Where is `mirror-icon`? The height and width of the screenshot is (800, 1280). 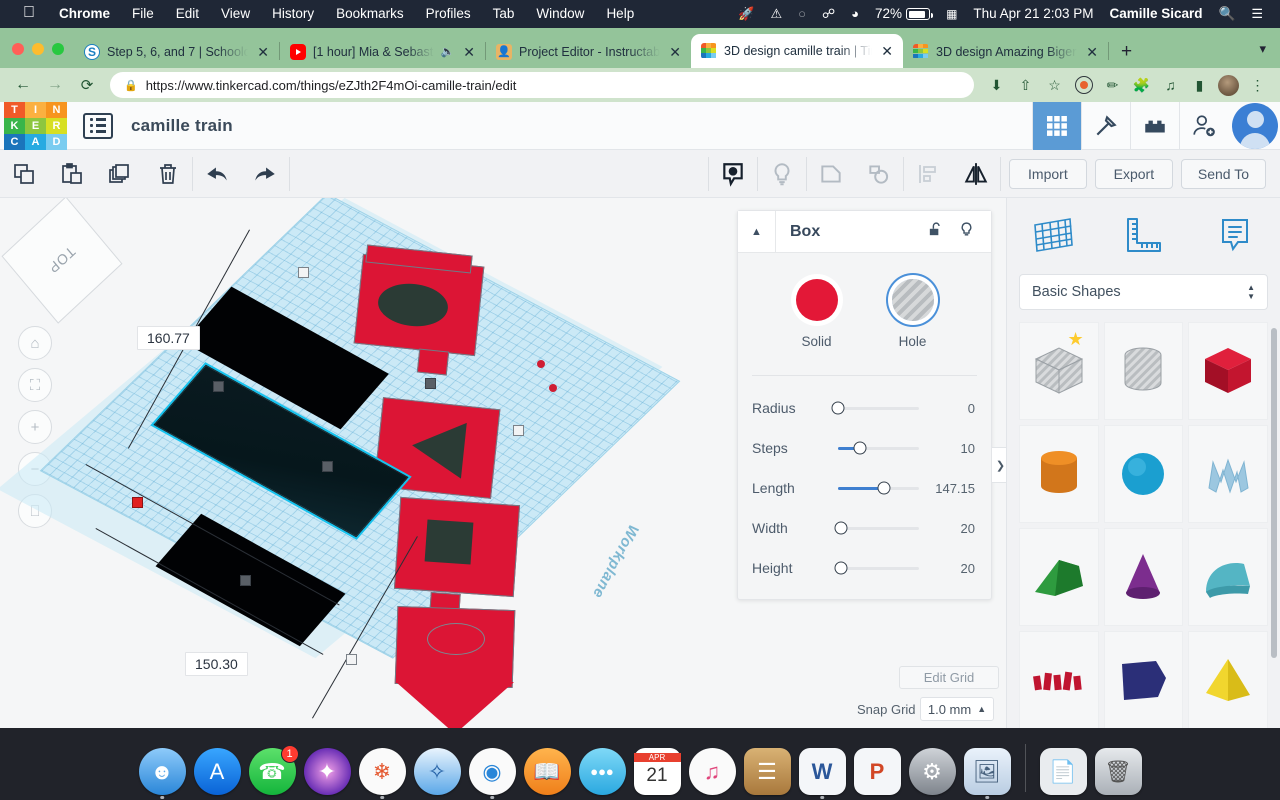
mirror-icon is located at coordinates (976, 174).